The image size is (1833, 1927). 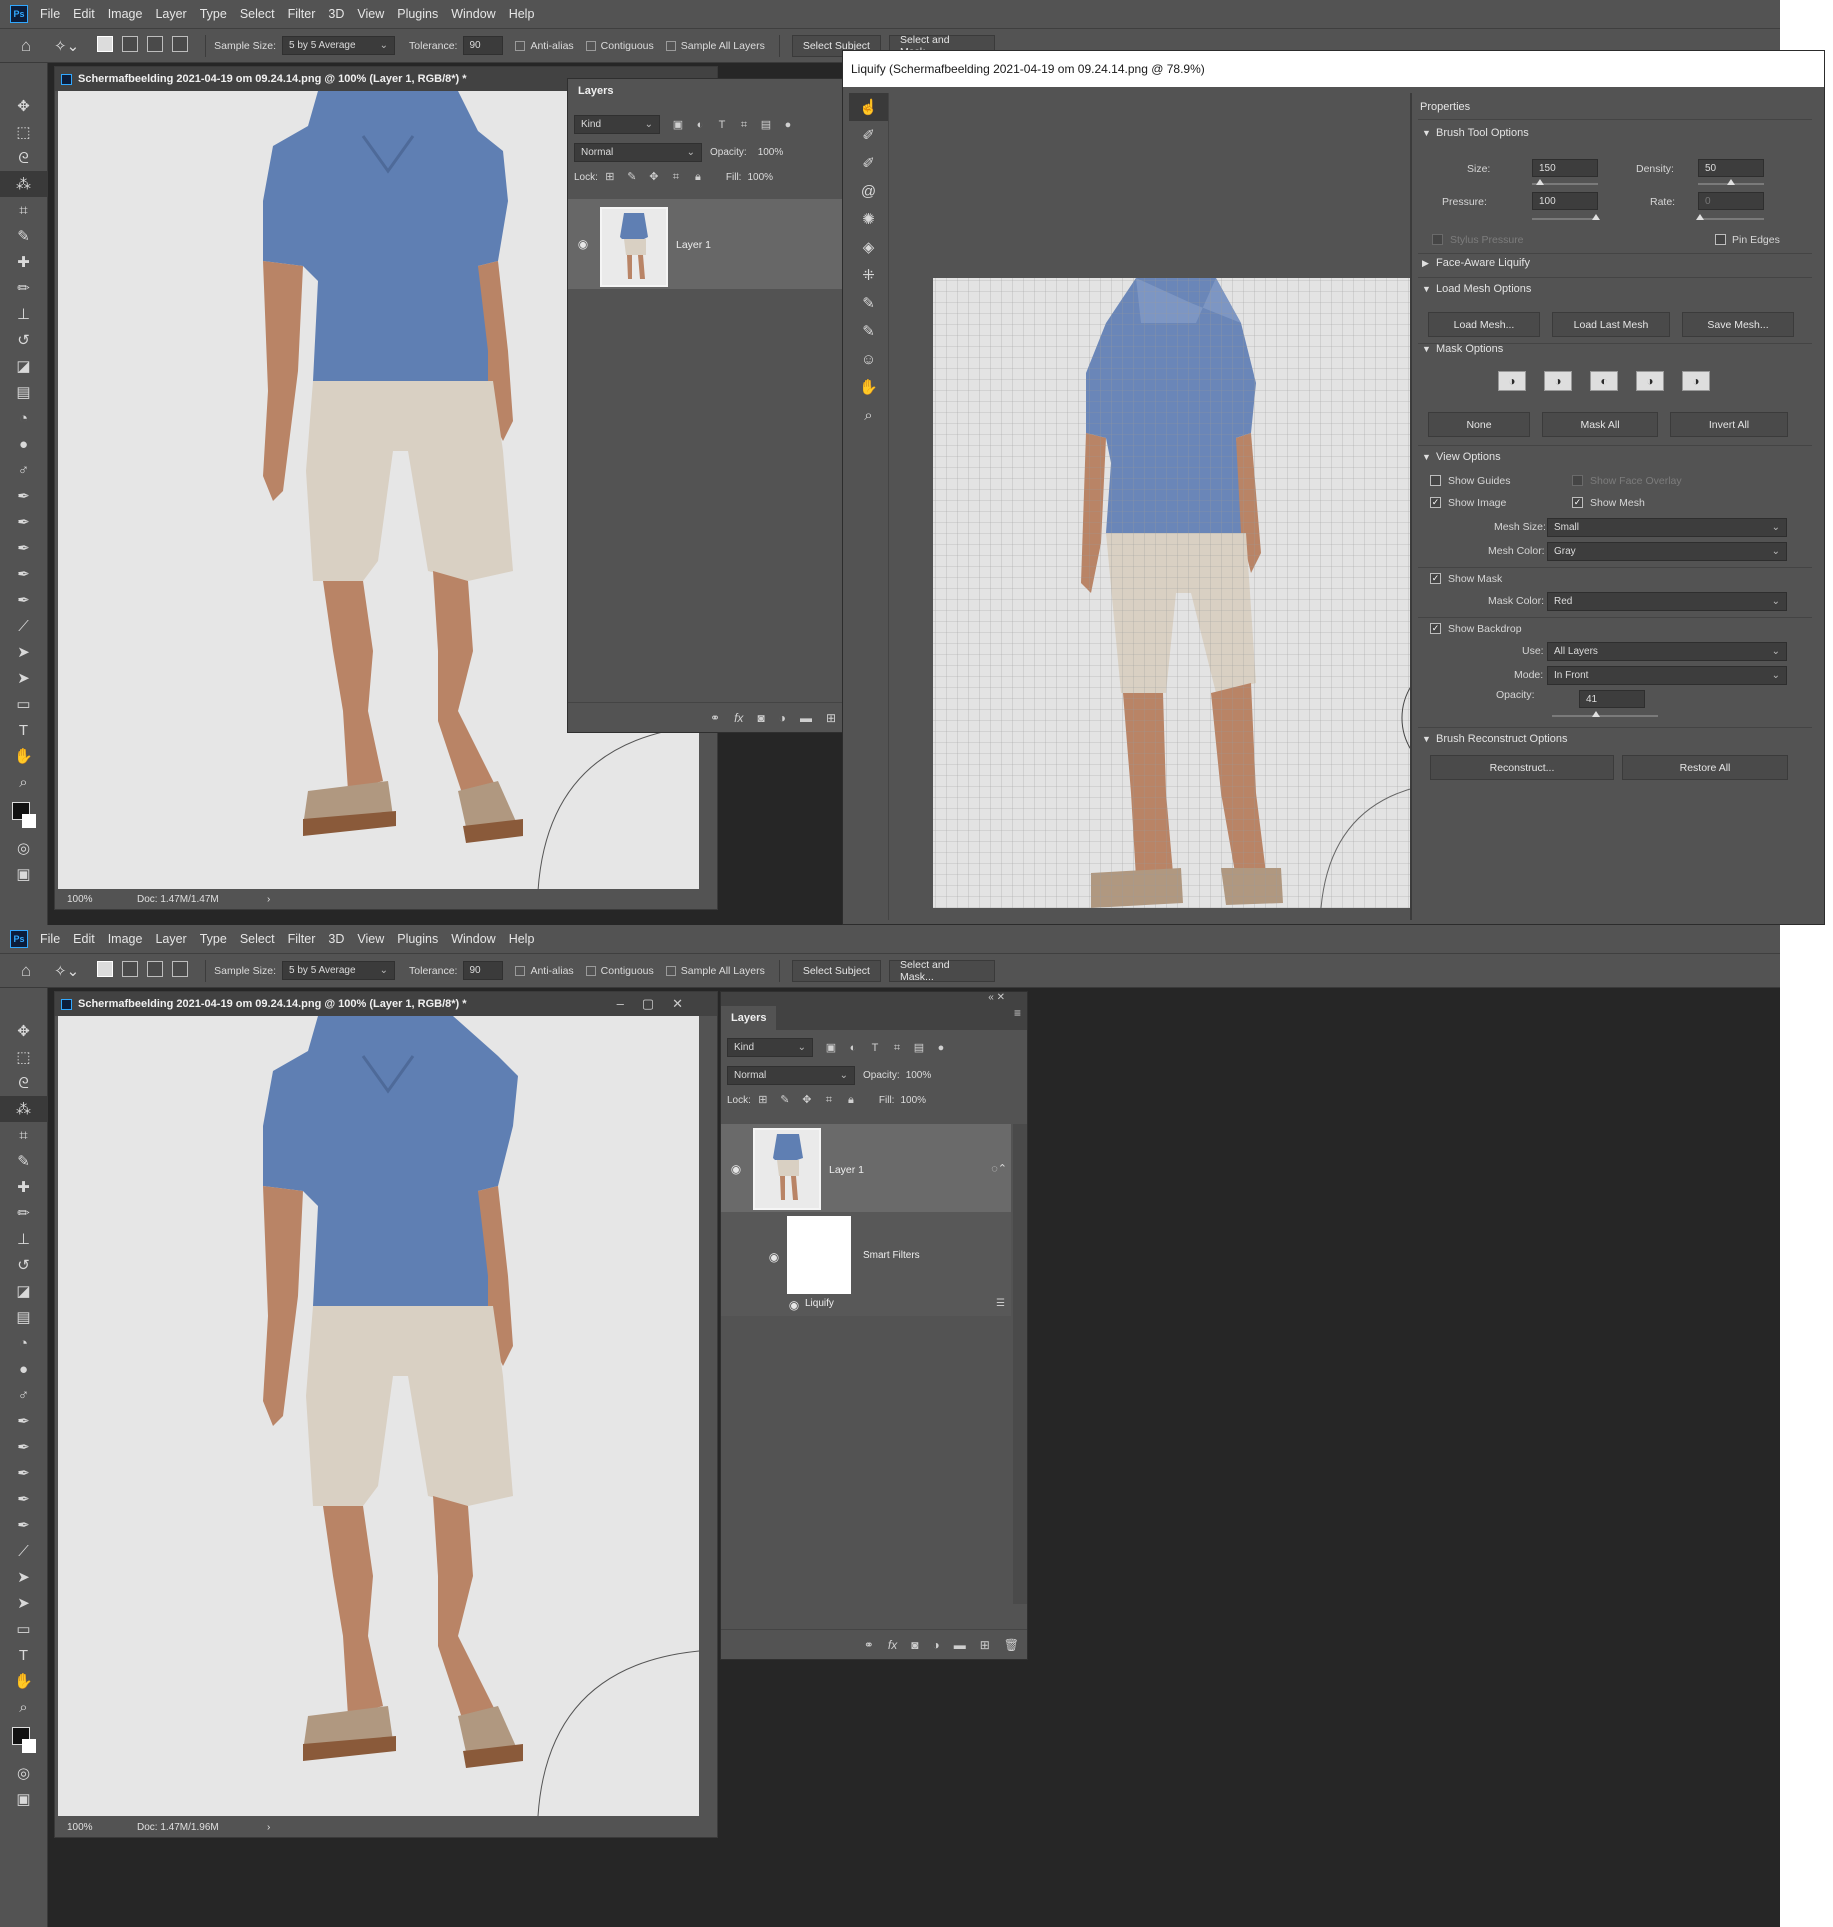 What do you see at coordinates (23, 1421) in the screenshot?
I see `pen-tool-icon: ✒` at bounding box center [23, 1421].